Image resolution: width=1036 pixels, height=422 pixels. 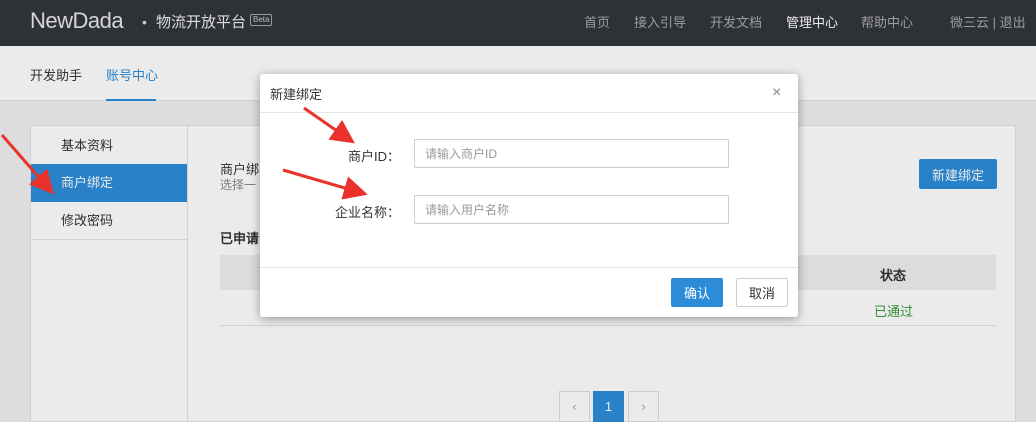 I want to click on merchant-id-input, so click(x=571, y=153).